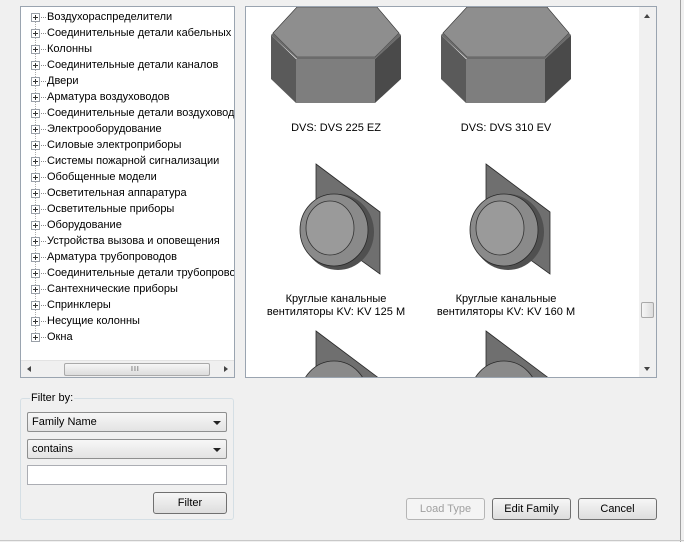  Describe the element at coordinates (63, 81) in the screenshot. I see `tree-item-label: Двери` at that location.